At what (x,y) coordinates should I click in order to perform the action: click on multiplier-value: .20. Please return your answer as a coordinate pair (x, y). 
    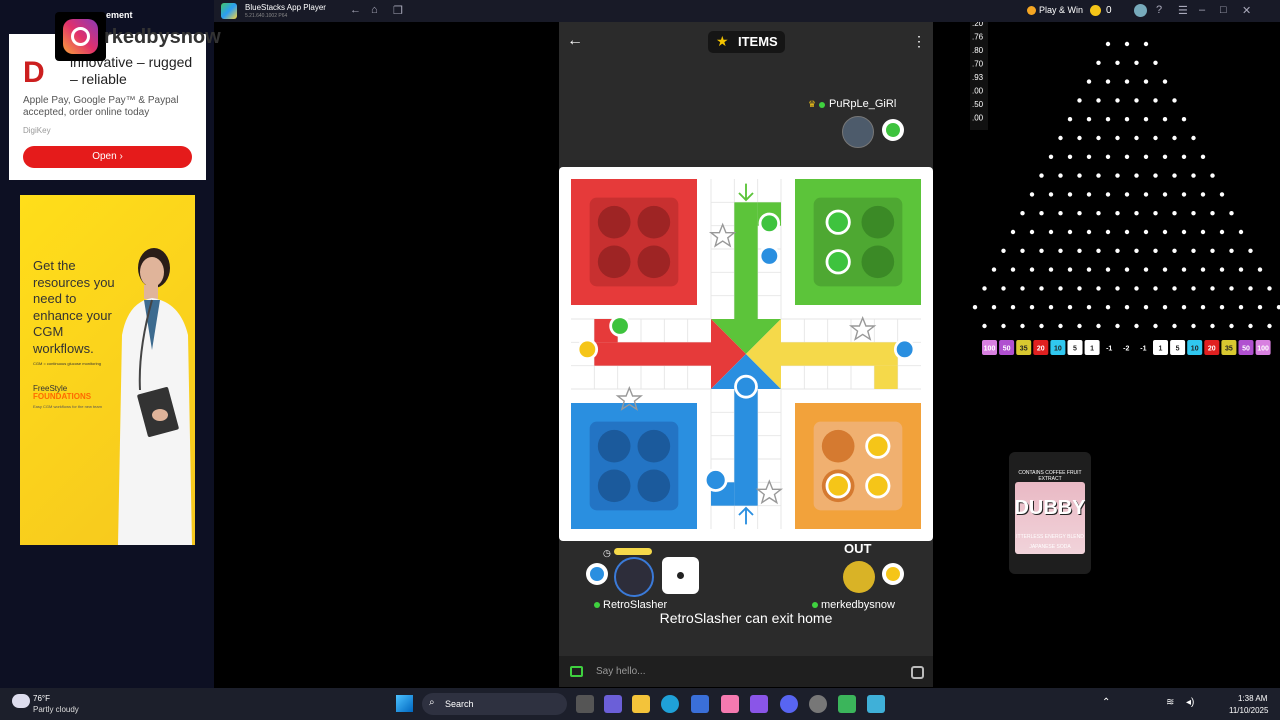
    Looking at the image, I should click on (978, 25).